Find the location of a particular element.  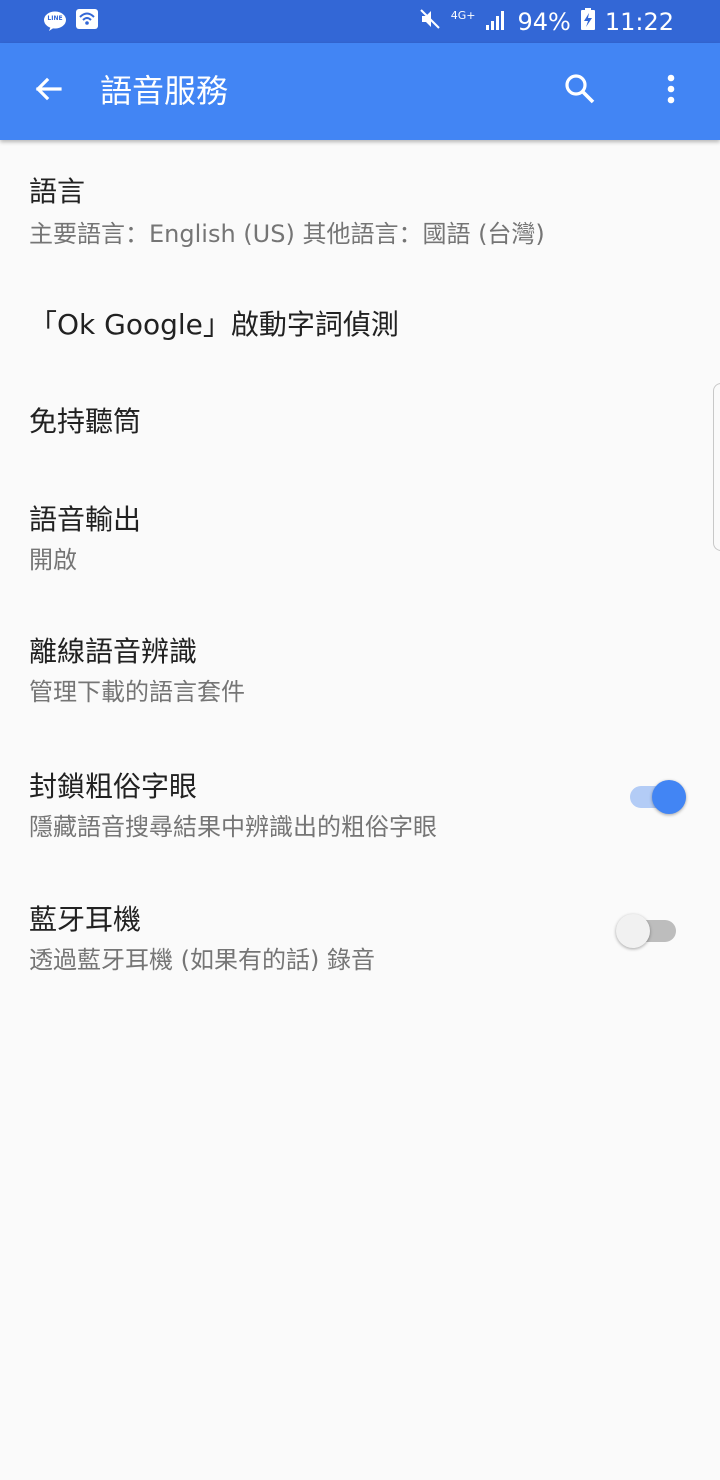

status-left-icons: LINE is located at coordinates (71, 21).